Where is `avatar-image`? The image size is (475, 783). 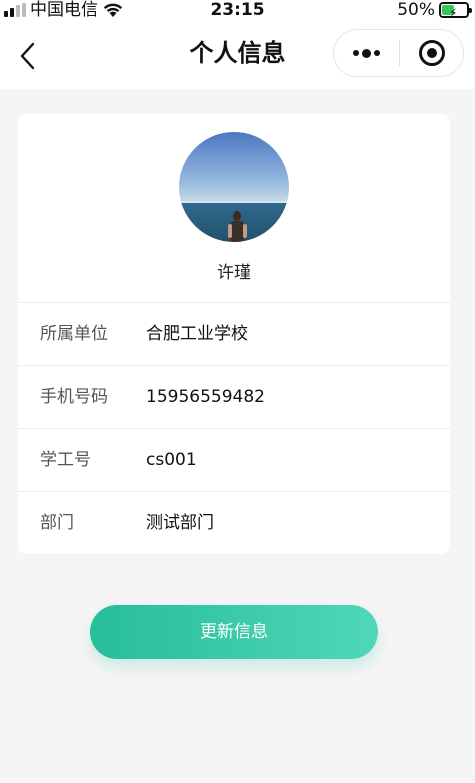 avatar-image is located at coordinates (234, 187).